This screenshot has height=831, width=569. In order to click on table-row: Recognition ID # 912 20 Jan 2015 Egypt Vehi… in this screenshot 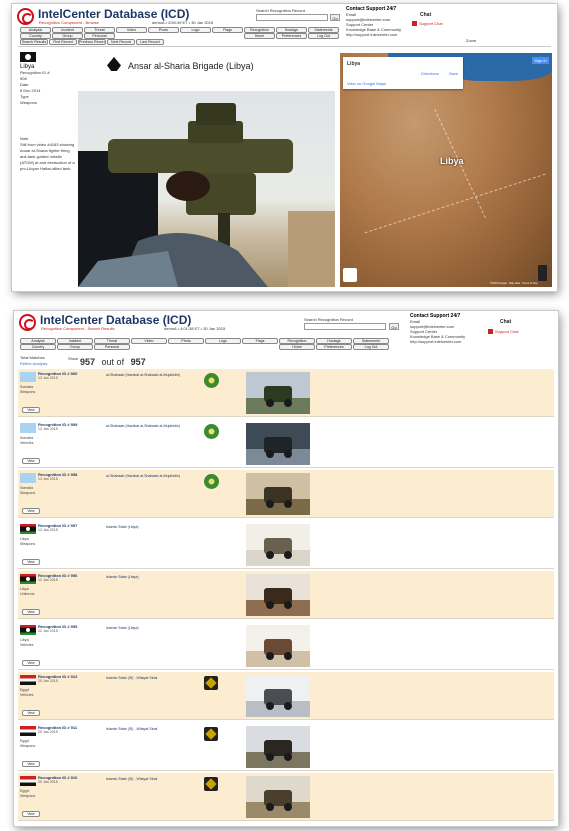, I will do `click(286, 696)`.